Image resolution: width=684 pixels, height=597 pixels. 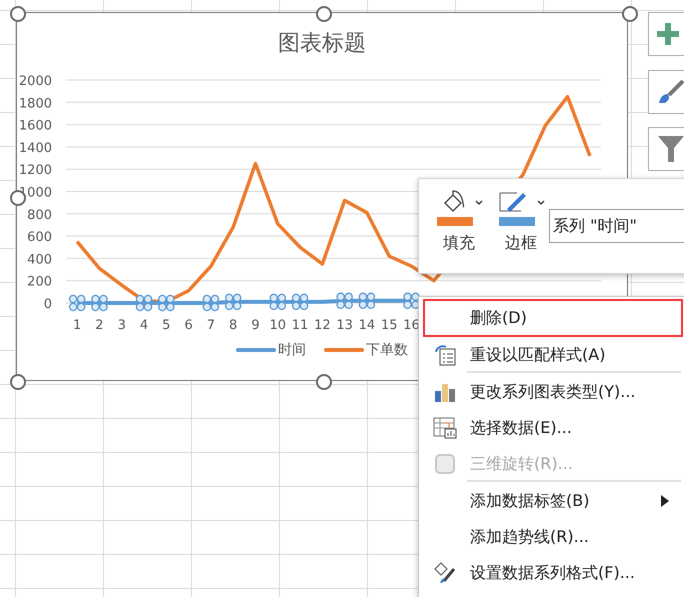 I want to click on x-tick-label: 12, so click(x=322, y=325).